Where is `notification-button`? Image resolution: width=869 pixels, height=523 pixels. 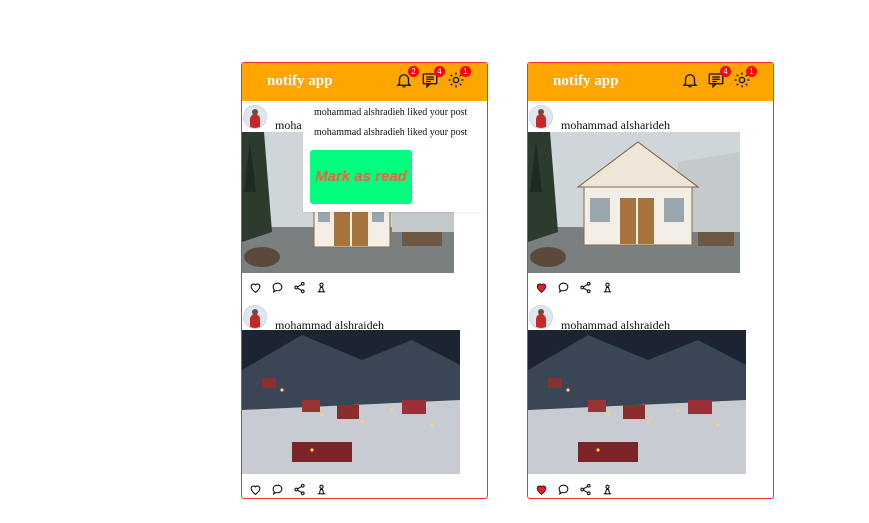
notification-button is located at coordinates (690, 80).